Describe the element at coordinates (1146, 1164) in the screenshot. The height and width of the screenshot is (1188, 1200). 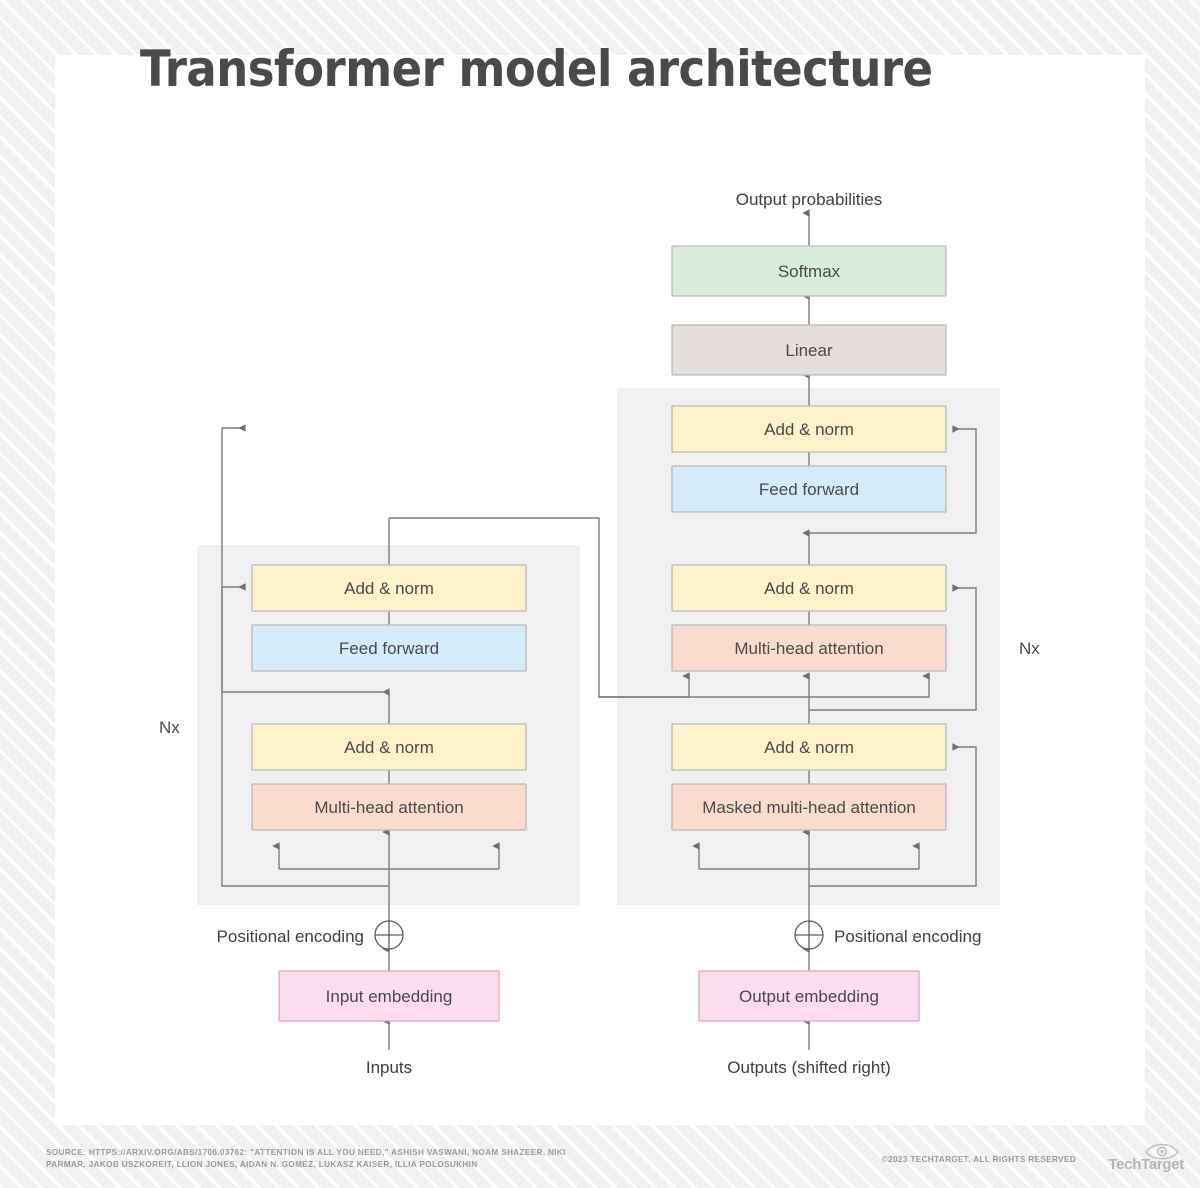
I see `techtarget-wordmark: TechTarget` at that location.